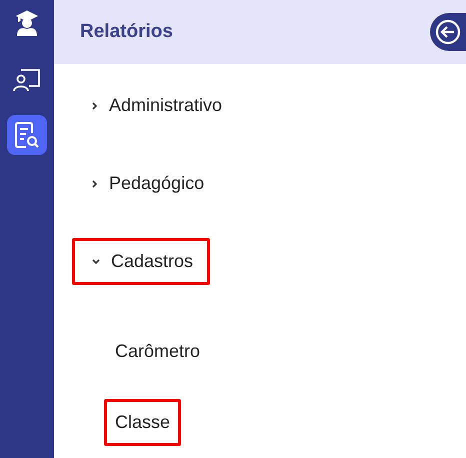  Describe the element at coordinates (27, 79) in the screenshot. I see `teacher-icon` at that location.